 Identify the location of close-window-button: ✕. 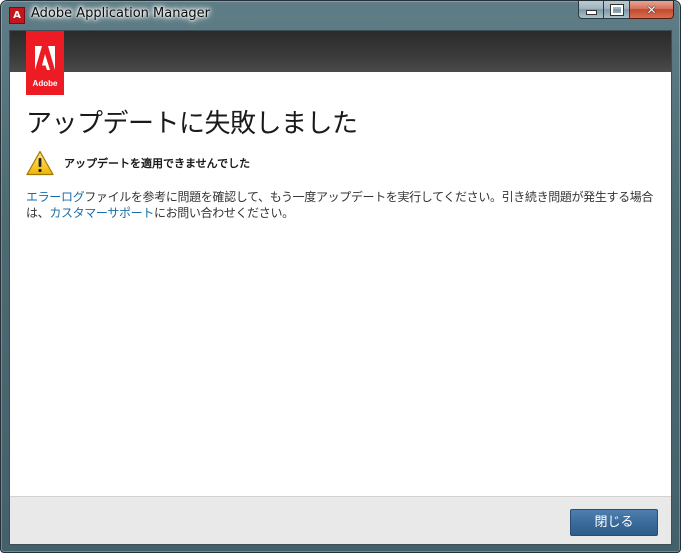
(652, 10).